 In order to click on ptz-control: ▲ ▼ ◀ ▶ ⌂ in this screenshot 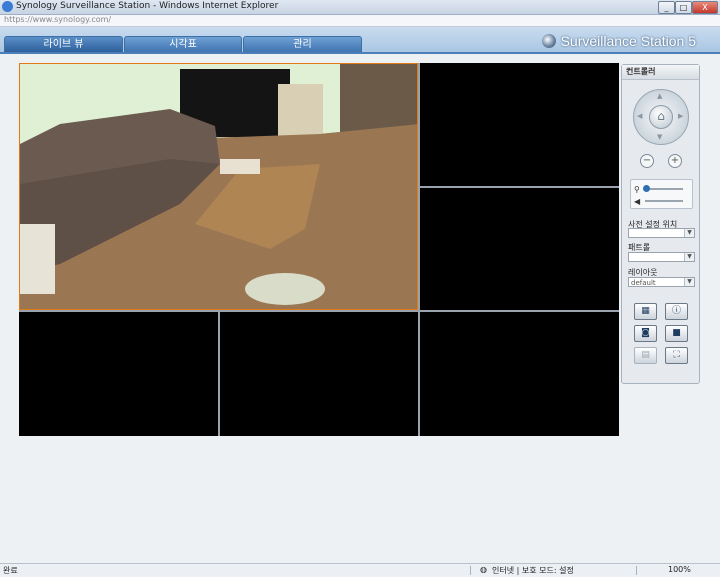, I will do `click(661, 117)`.